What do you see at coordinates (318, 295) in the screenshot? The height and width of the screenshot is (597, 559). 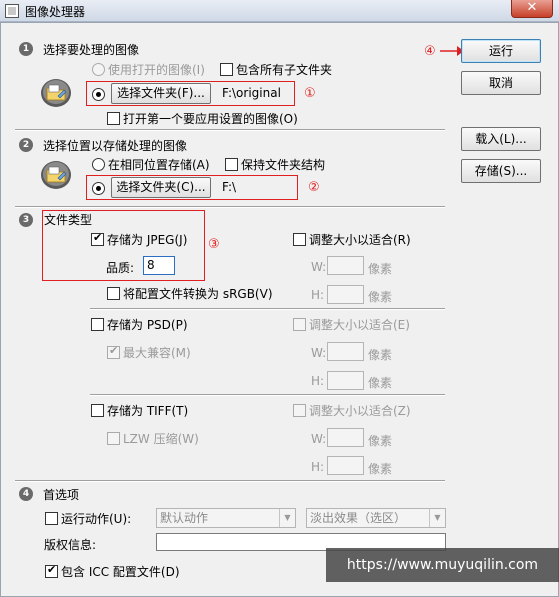 I see `jpeg-height-label: H:` at bounding box center [318, 295].